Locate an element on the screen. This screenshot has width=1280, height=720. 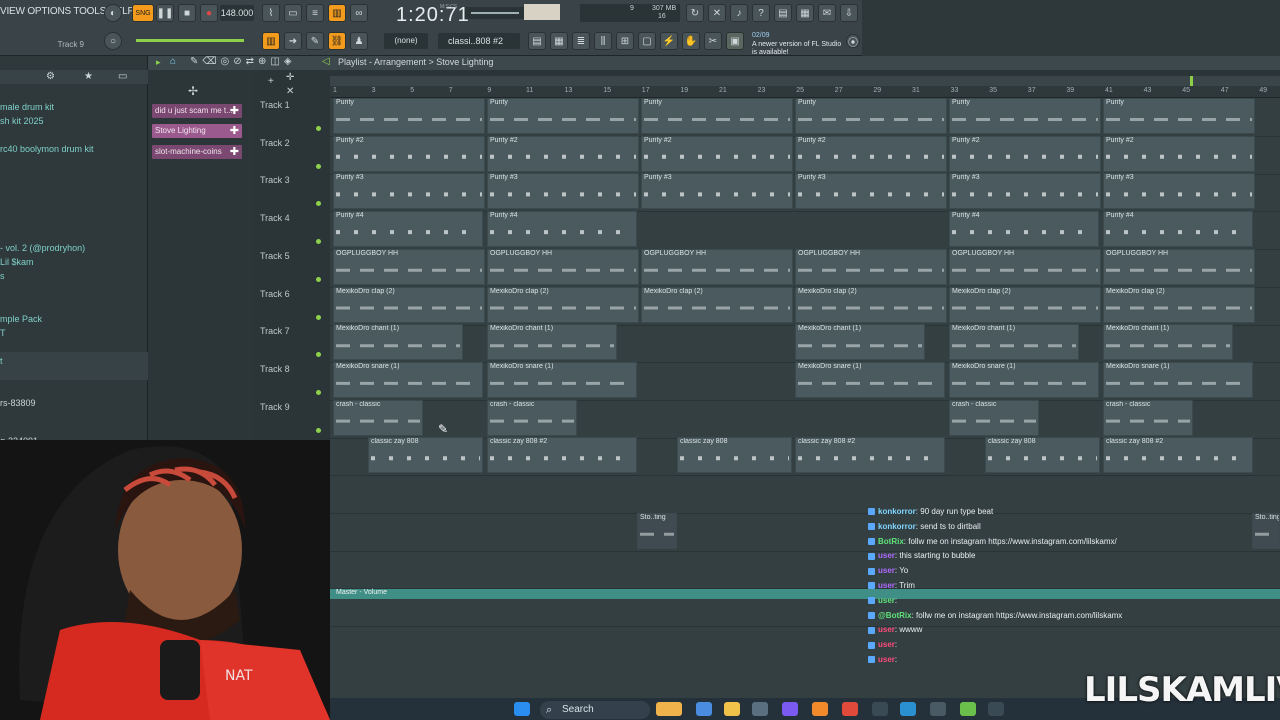
blend-icon: ▥ is located at coordinates (337, 13).